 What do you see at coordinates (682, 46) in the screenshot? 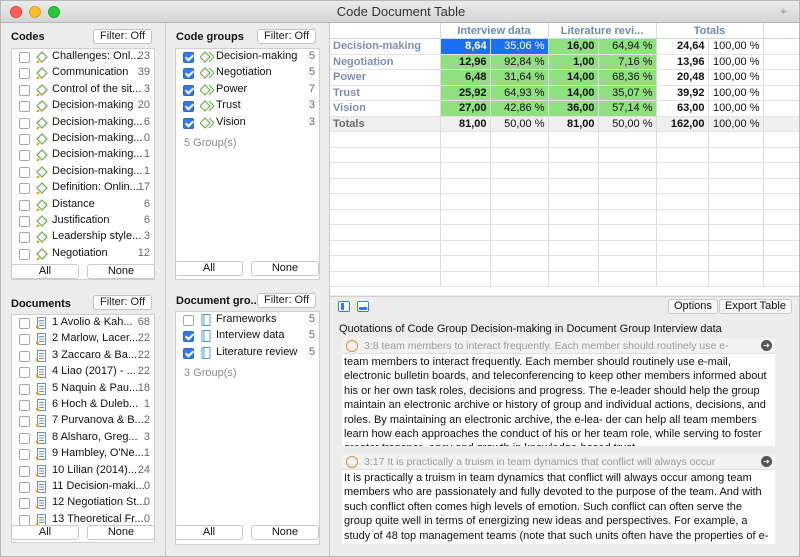
I see `table-cell: 24,64` at bounding box center [682, 46].